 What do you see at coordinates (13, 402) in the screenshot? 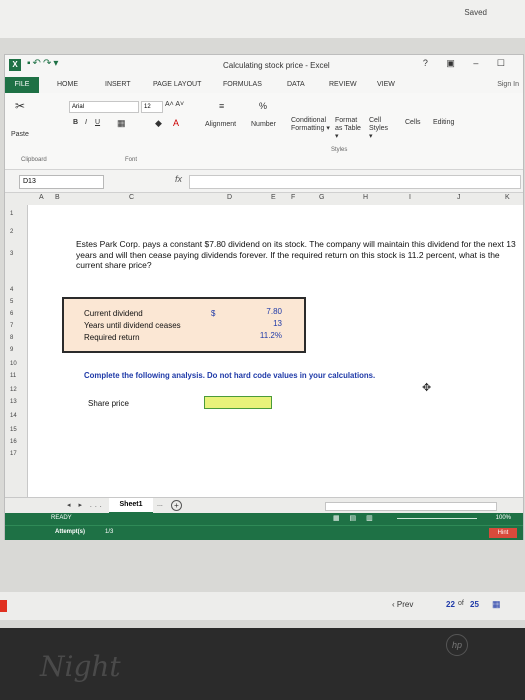
I see `row-header: 13` at bounding box center [13, 402].